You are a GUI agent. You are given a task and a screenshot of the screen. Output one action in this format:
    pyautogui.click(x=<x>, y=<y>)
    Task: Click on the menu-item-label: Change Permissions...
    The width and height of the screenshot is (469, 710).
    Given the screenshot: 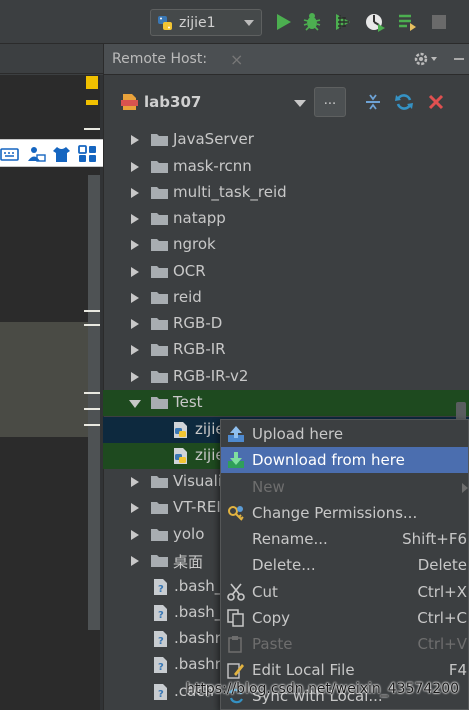 What is the action you would take?
    pyautogui.click(x=335, y=513)
    